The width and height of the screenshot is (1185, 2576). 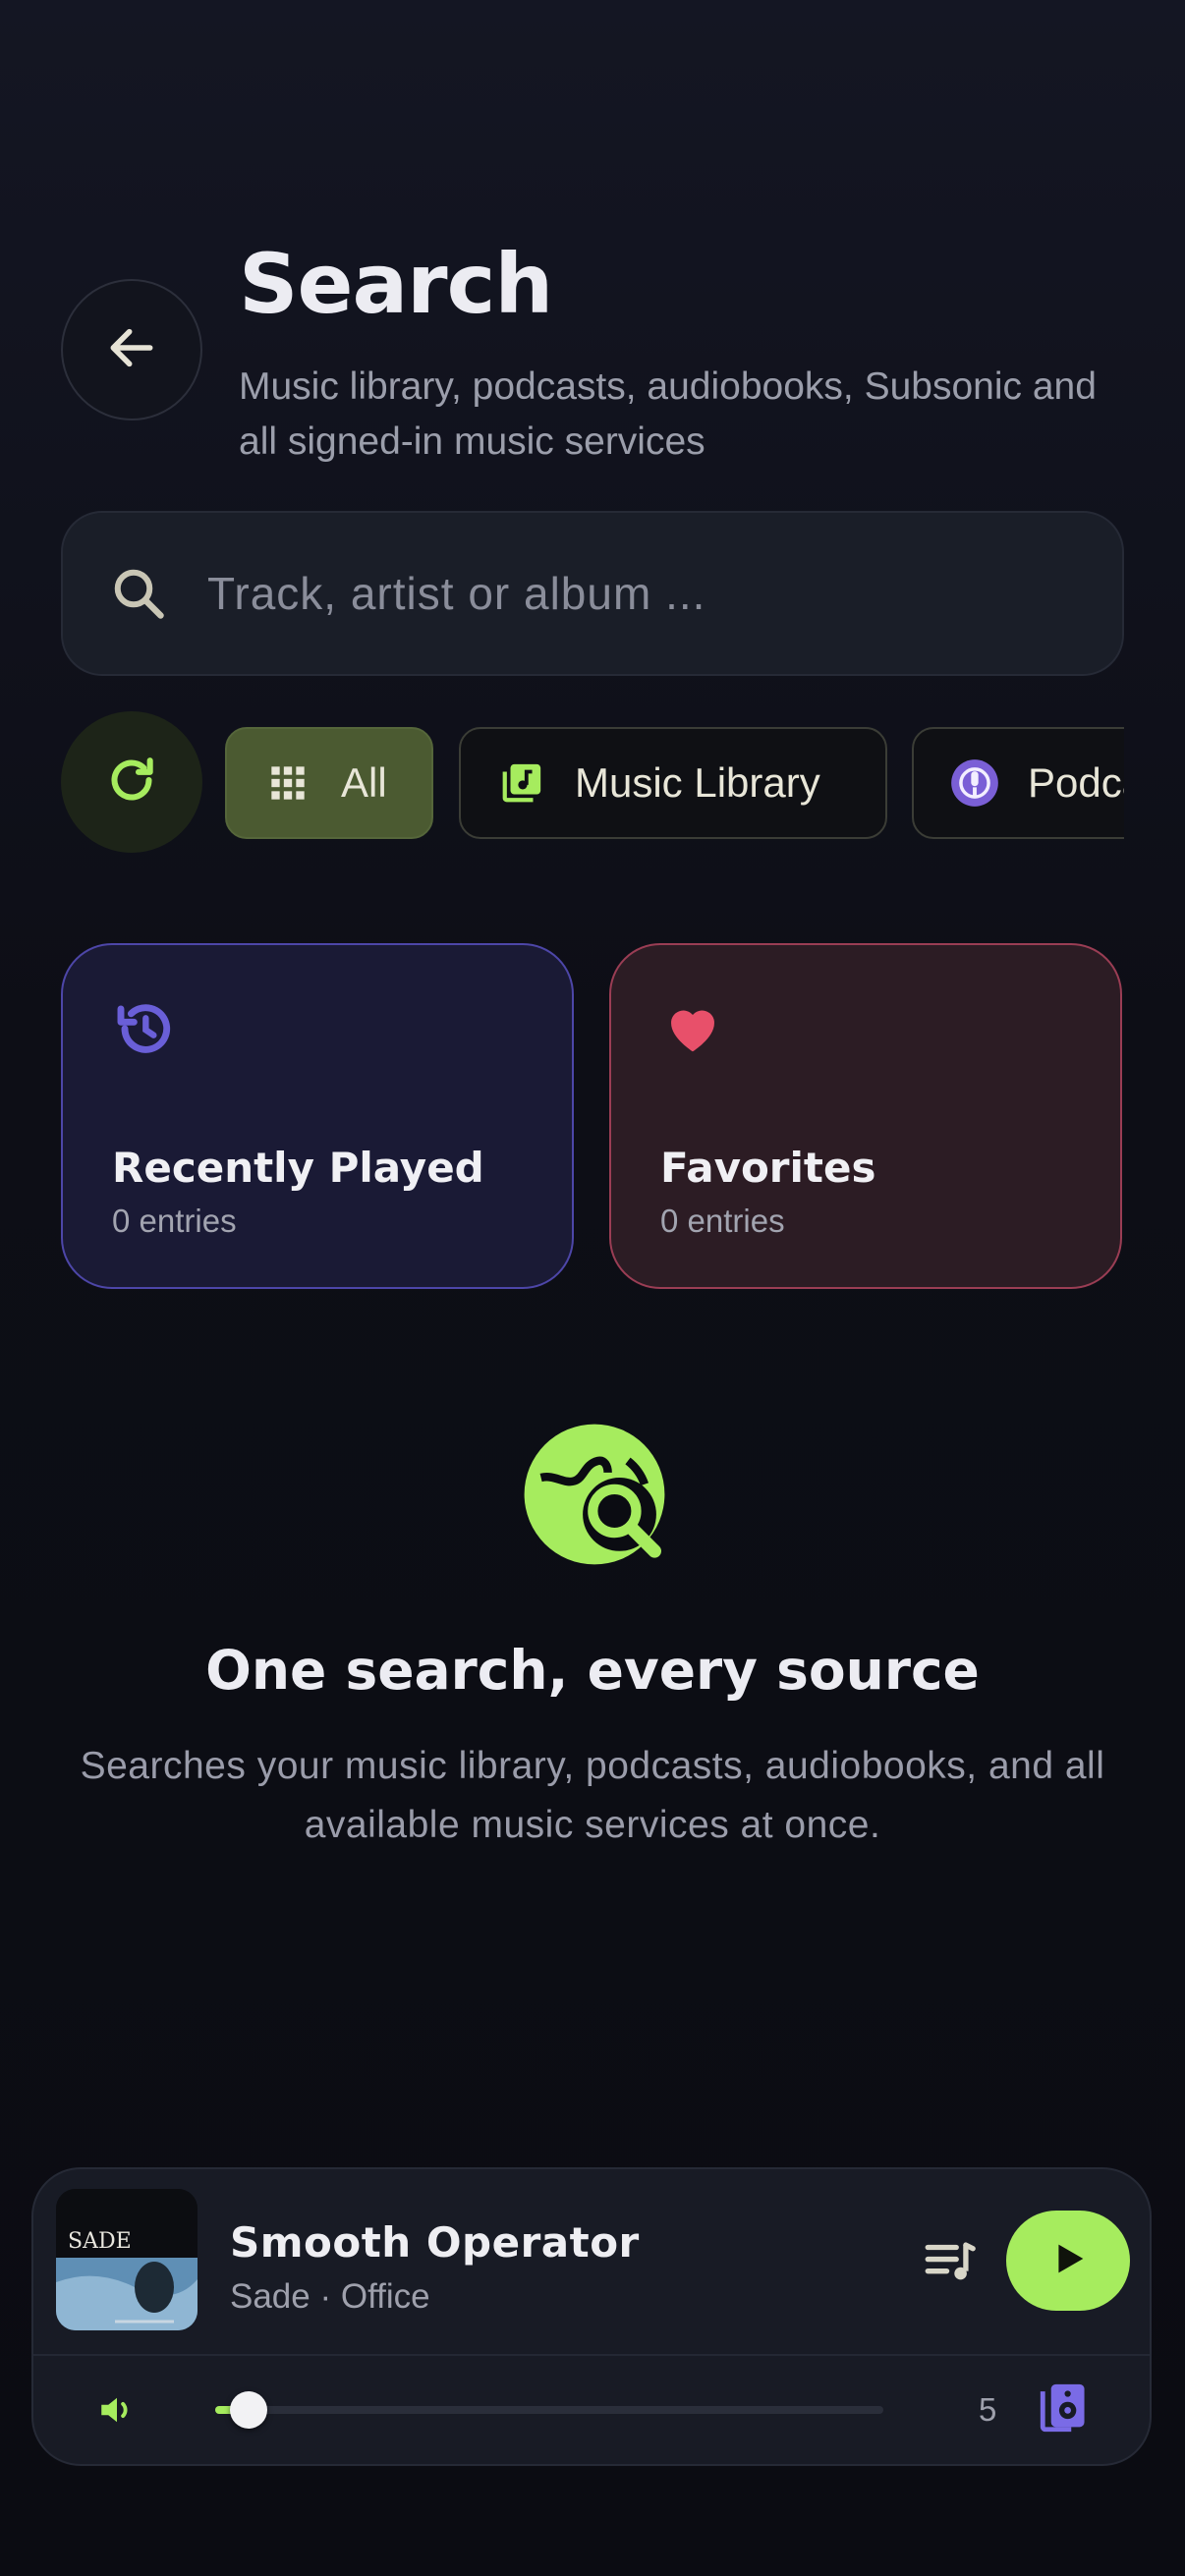 What do you see at coordinates (138, 593) in the screenshot?
I see `search-icon` at bounding box center [138, 593].